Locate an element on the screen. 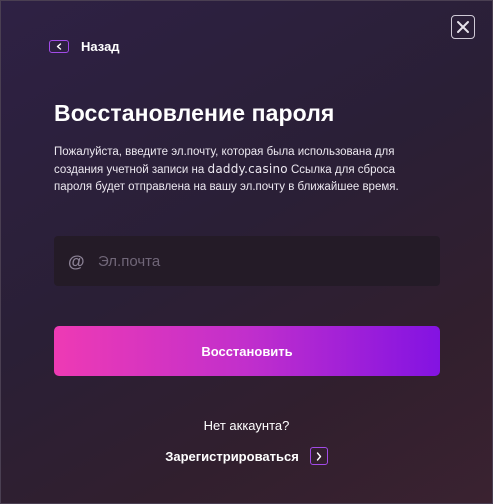 The image size is (493, 504). close-button is located at coordinates (463, 27).